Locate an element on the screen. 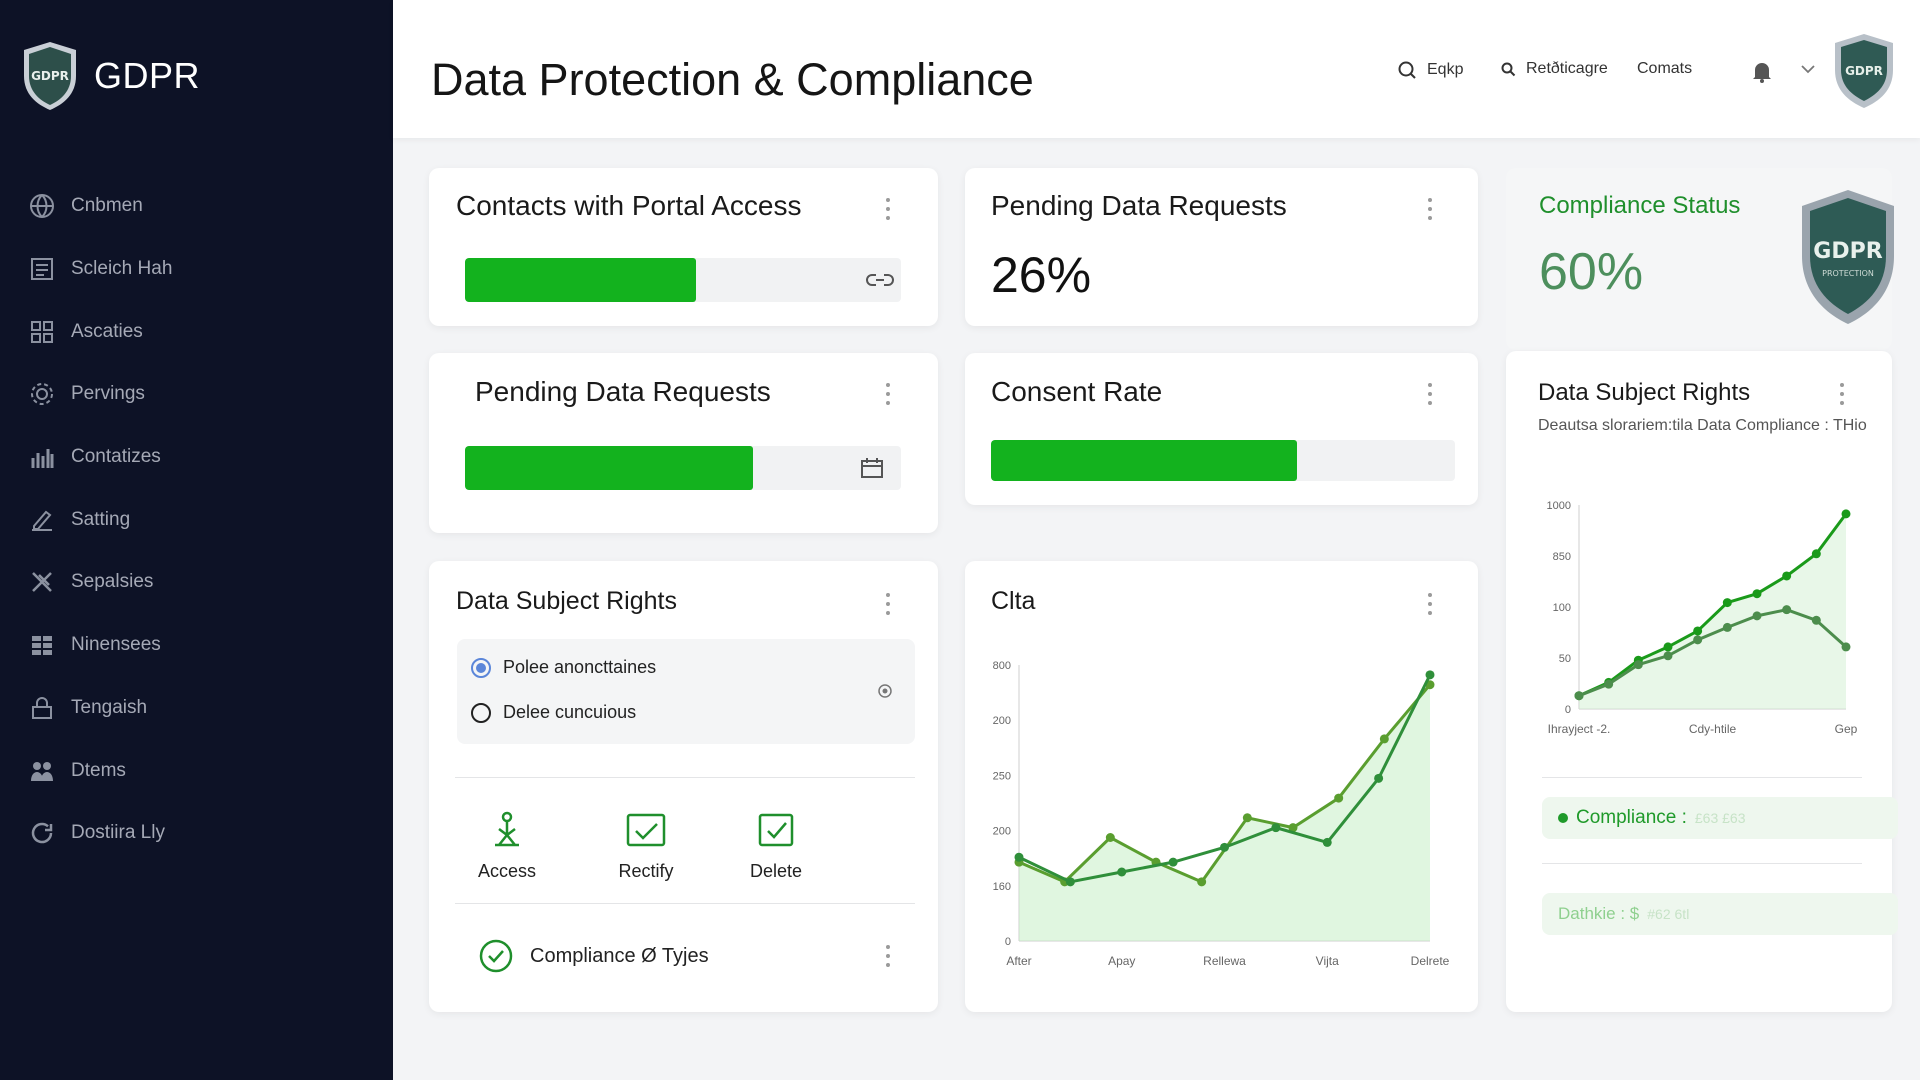 This screenshot has height=1080, width=1920. y-tick-label: 1000 is located at coordinates (1559, 506).